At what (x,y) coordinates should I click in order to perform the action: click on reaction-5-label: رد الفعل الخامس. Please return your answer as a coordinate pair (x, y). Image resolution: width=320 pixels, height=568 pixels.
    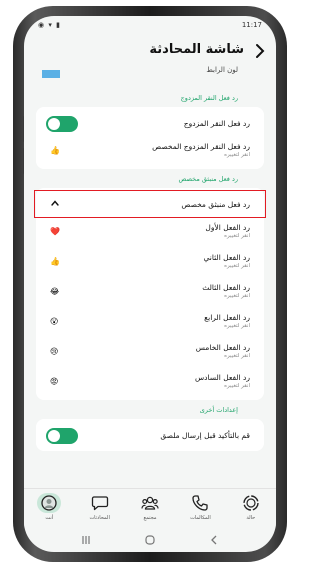
    Looking at the image, I should click on (222, 347).